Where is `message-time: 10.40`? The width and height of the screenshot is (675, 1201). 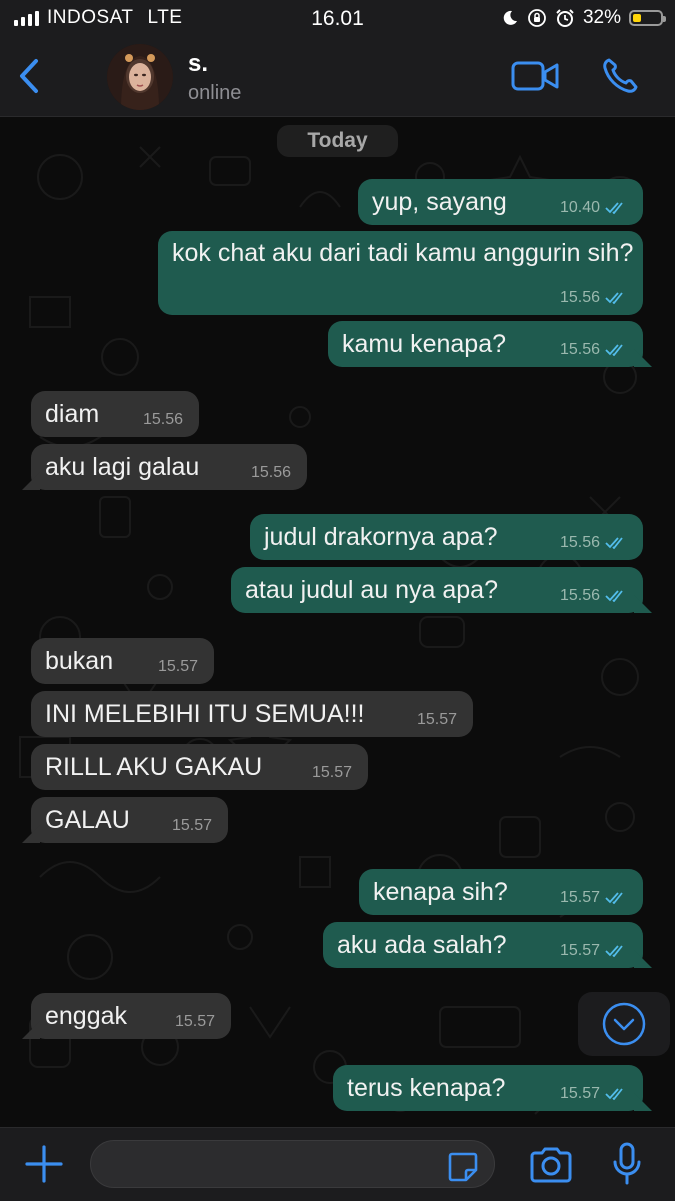 message-time: 10.40 is located at coordinates (579, 207).